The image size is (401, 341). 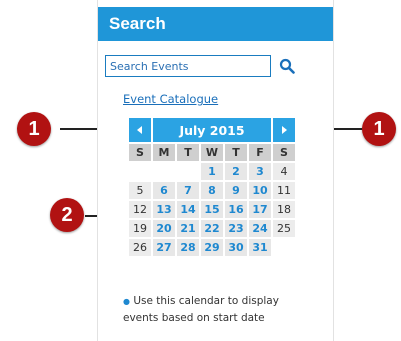 What do you see at coordinates (260, 228) in the screenshot?
I see `calendar-day-link: 24` at bounding box center [260, 228].